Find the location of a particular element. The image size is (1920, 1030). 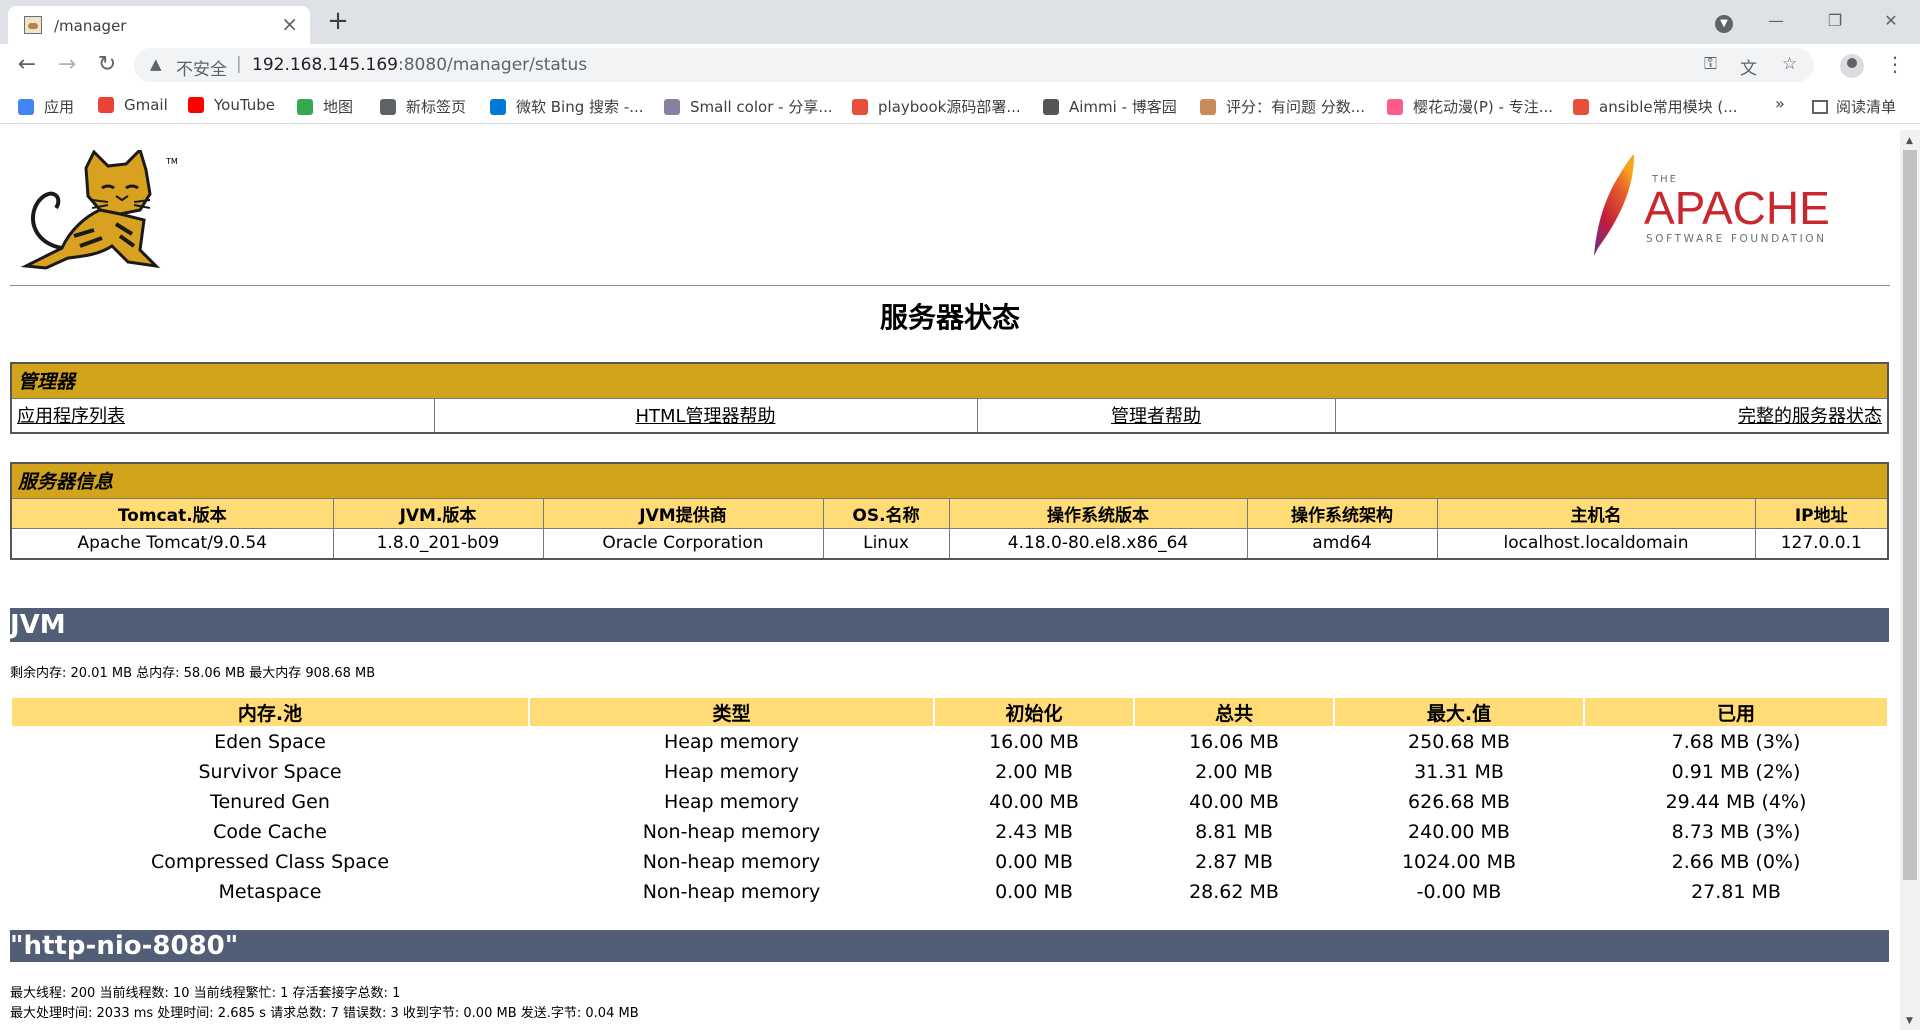

server-info-column-header: JVM.版本 is located at coordinates (438, 513).